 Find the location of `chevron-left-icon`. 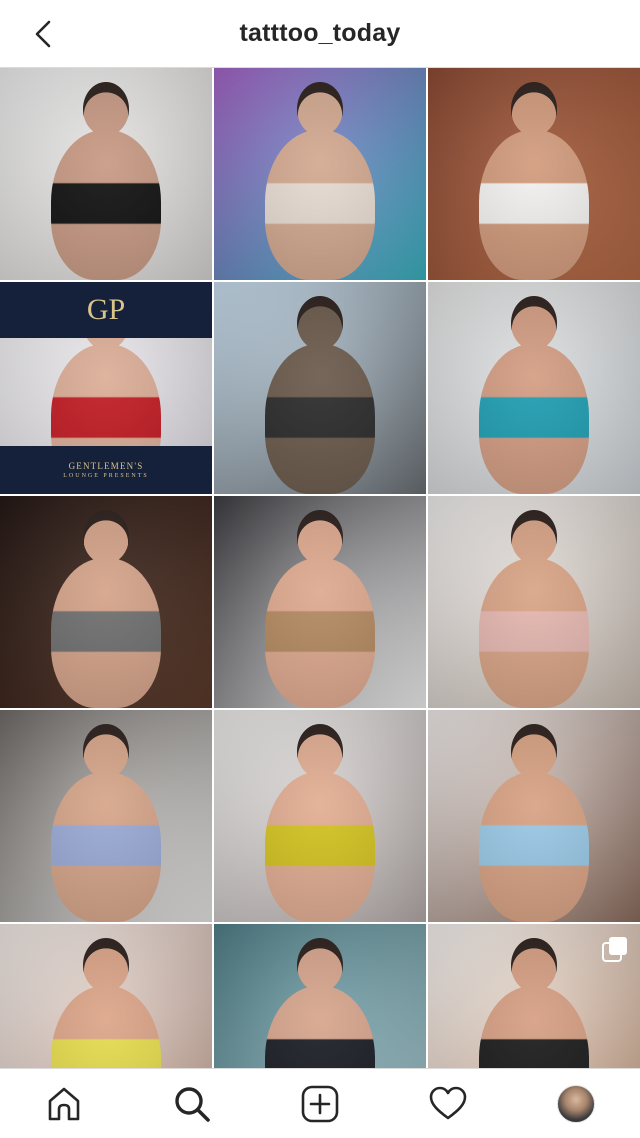

chevron-left-icon is located at coordinates (43, 34).